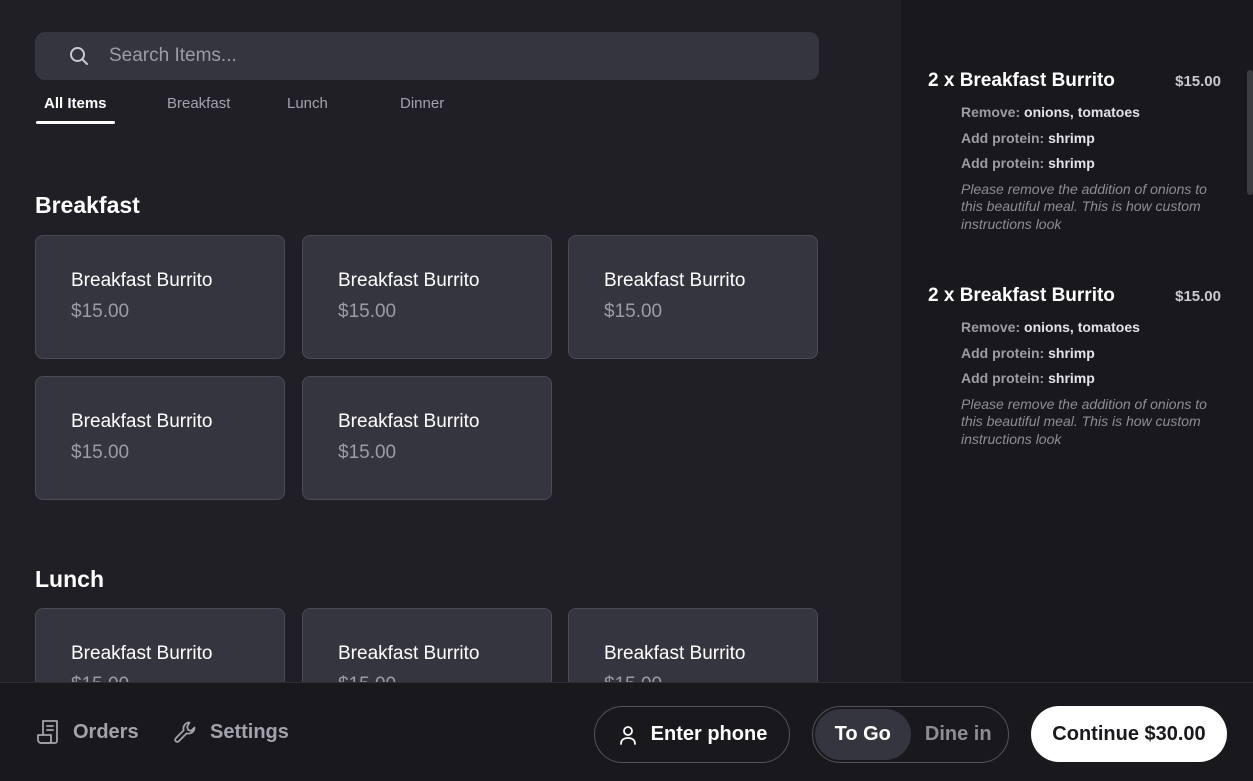 The width and height of the screenshot is (1253, 781). I want to click on search-bar, so click(427, 56).